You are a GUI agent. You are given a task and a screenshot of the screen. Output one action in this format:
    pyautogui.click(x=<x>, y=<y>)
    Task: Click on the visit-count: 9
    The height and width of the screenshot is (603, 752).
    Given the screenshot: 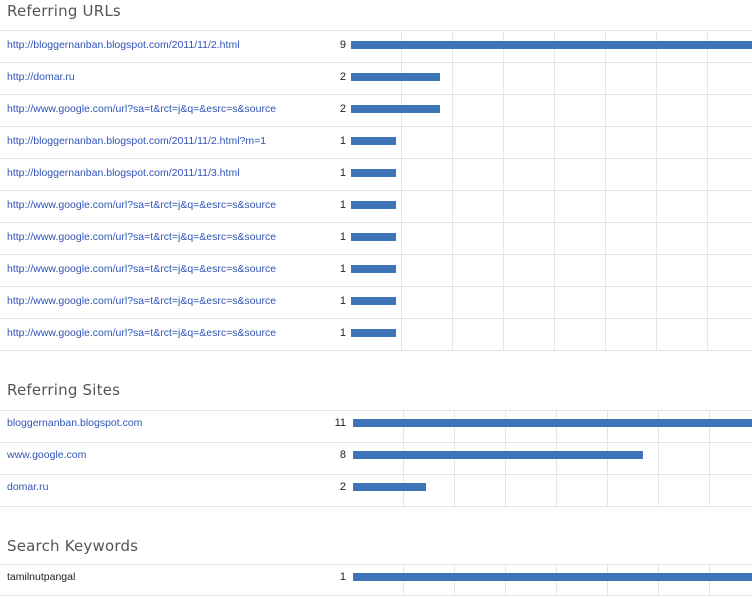 What is the action you would take?
    pyautogui.click(x=342, y=45)
    